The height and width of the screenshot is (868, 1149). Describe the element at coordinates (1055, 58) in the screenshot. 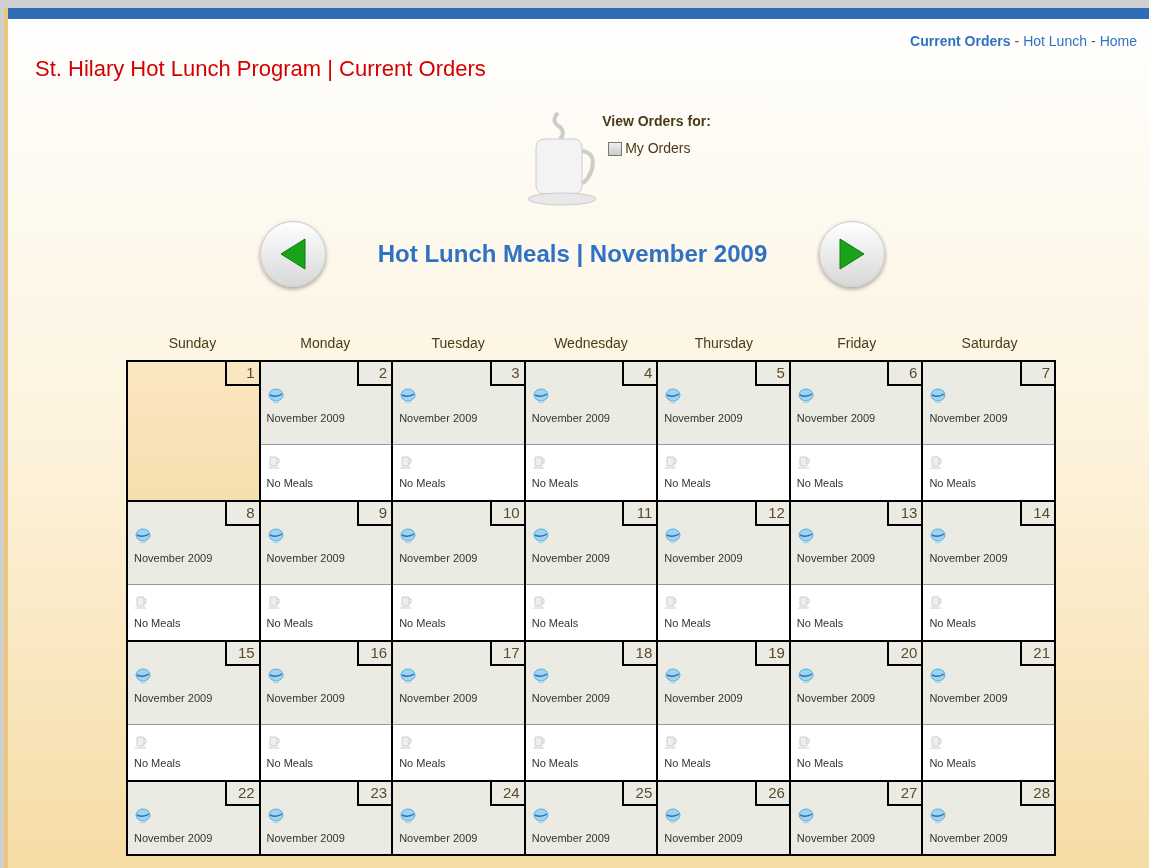

I see `nav-link: Hot Lunch` at that location.